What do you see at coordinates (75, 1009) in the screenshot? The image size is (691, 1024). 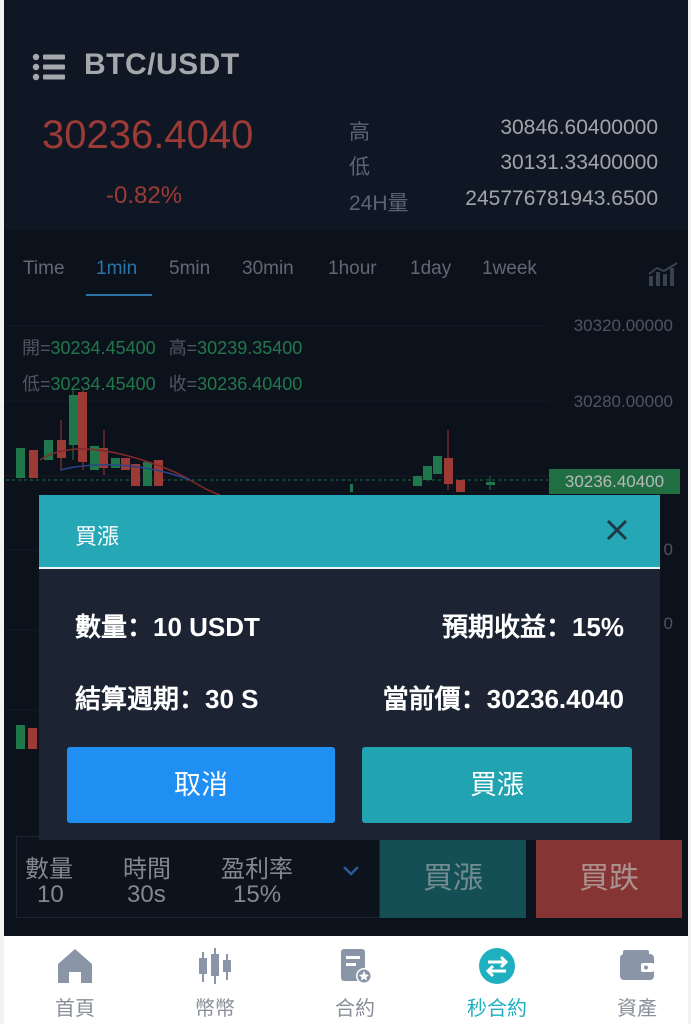 I see `nav-label: 首頁` at bounding box center [75, 1009].